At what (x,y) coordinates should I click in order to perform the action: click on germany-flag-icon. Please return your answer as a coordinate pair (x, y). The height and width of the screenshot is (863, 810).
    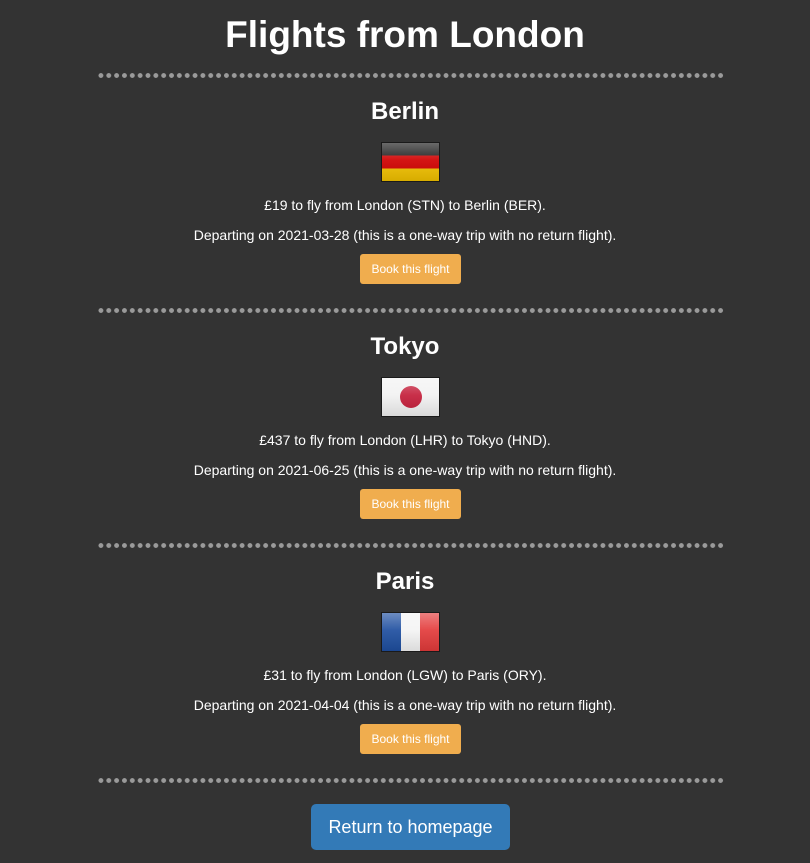
    Looking at the image, I should click on (410, 162).